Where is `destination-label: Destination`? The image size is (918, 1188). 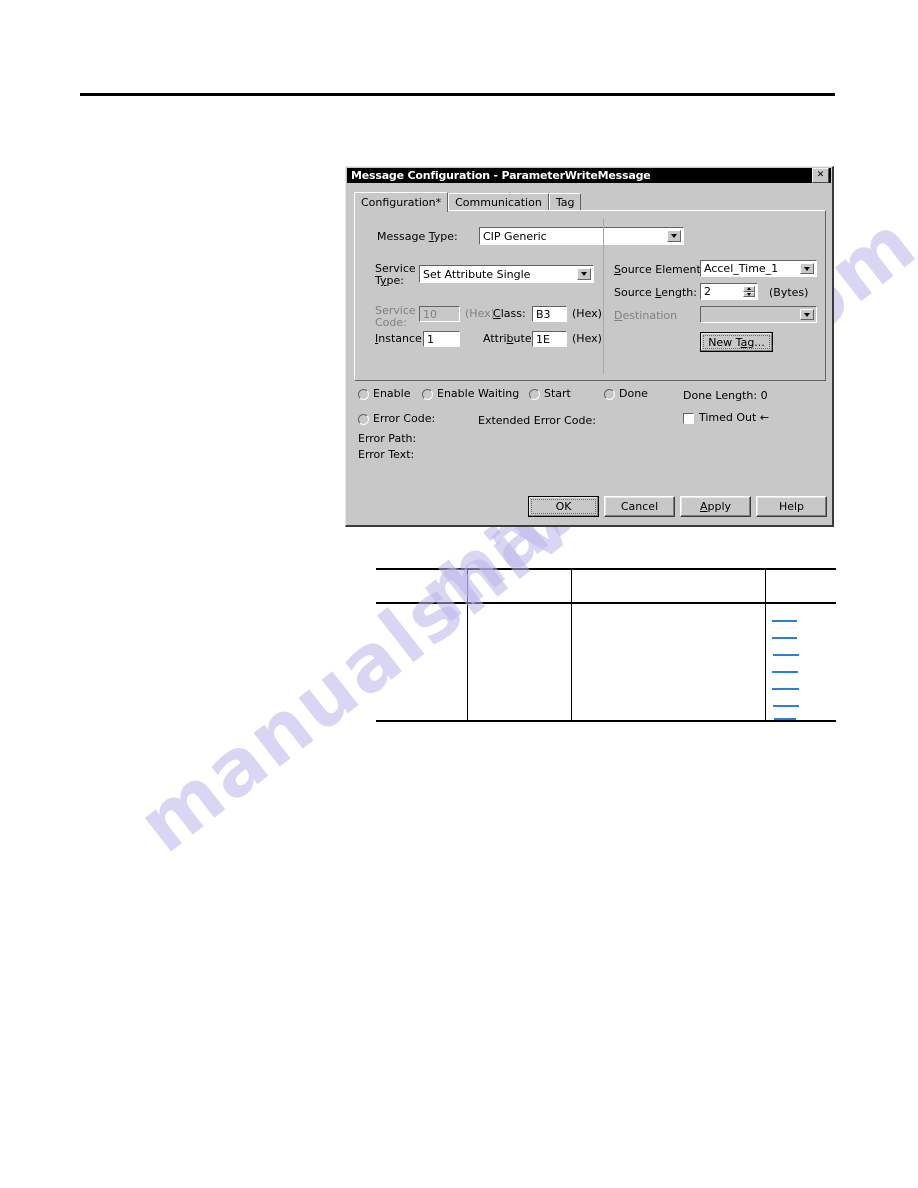
destination-label: Destination is located at coordinates (646, 315).